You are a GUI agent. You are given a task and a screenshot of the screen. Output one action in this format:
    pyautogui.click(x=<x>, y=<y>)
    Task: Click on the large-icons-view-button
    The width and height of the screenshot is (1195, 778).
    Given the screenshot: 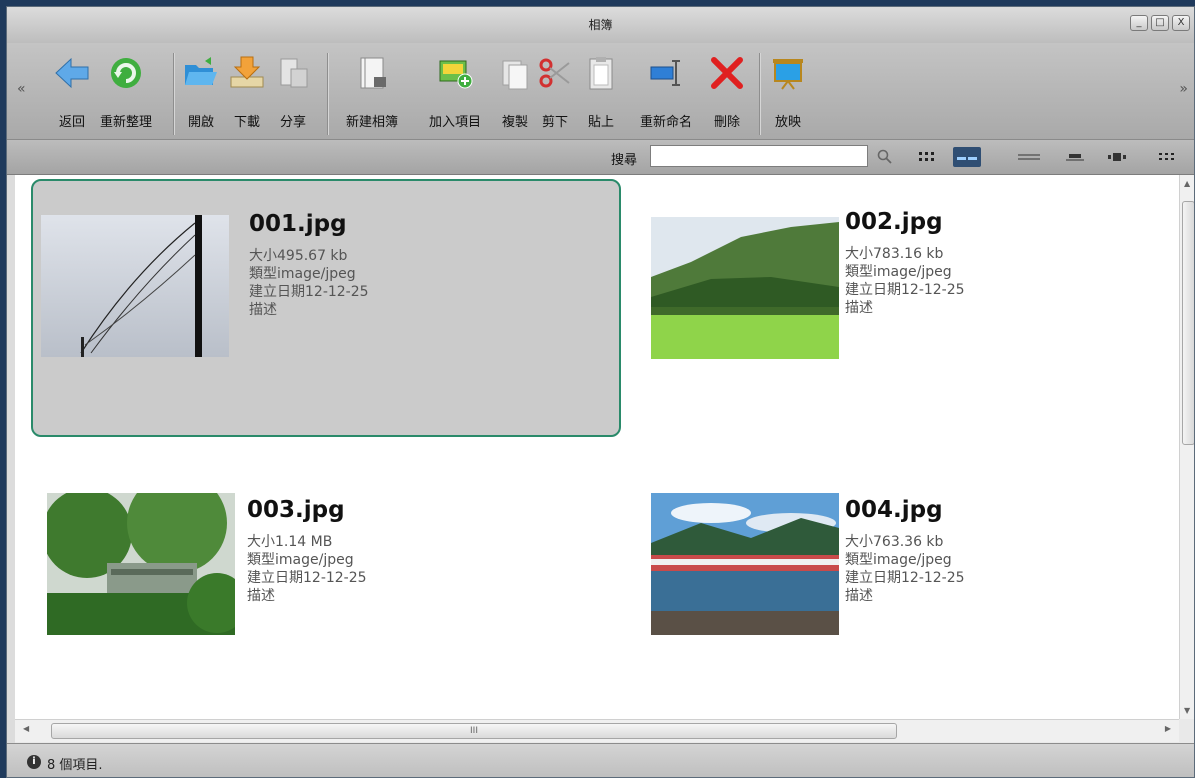 What is the action you would take?
    pyautogui.click(x=927, y=157)
    